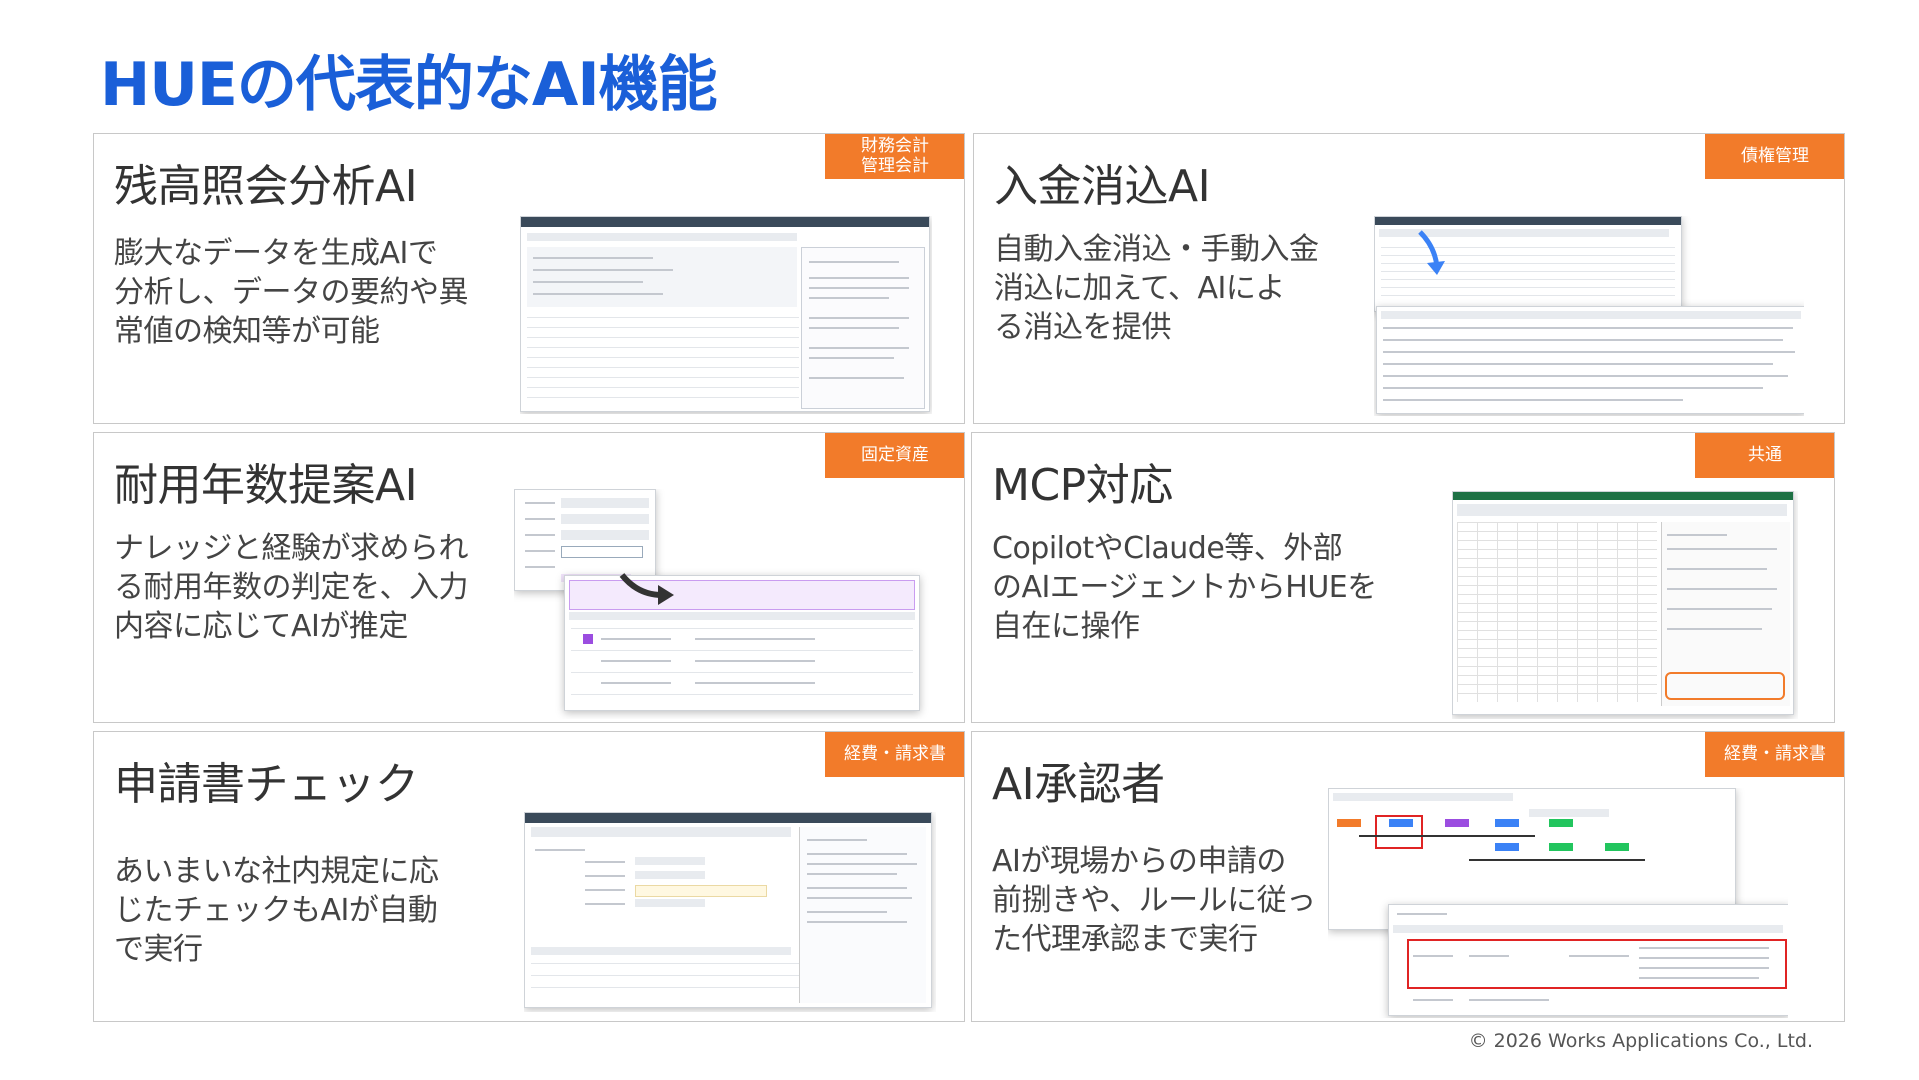 This screenshot has height=1080, width=1919. Describe the element at coordinates (1774, 156) in the screenshot. I see `category-tag: 債権管理` at that location.